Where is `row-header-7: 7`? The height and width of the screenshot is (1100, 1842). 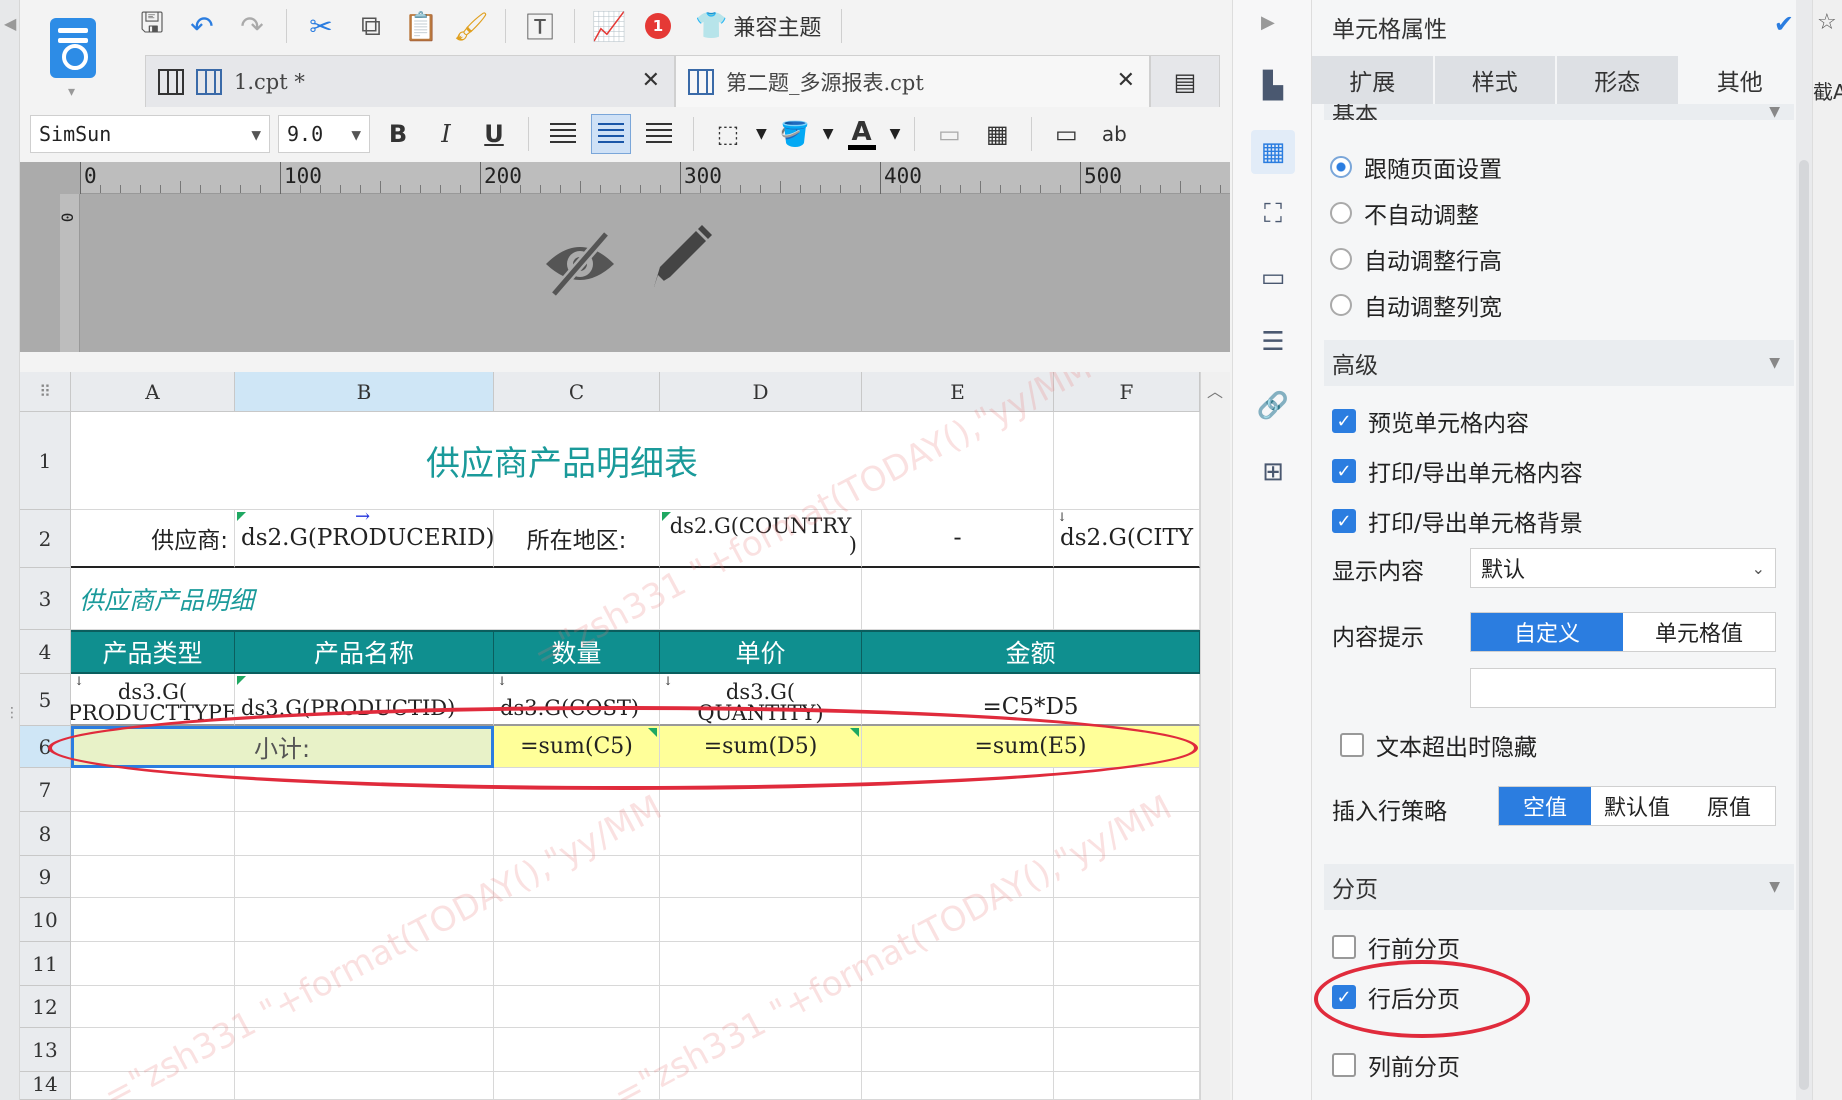 row-header-7: 7 is located at coordinates (45, 790).